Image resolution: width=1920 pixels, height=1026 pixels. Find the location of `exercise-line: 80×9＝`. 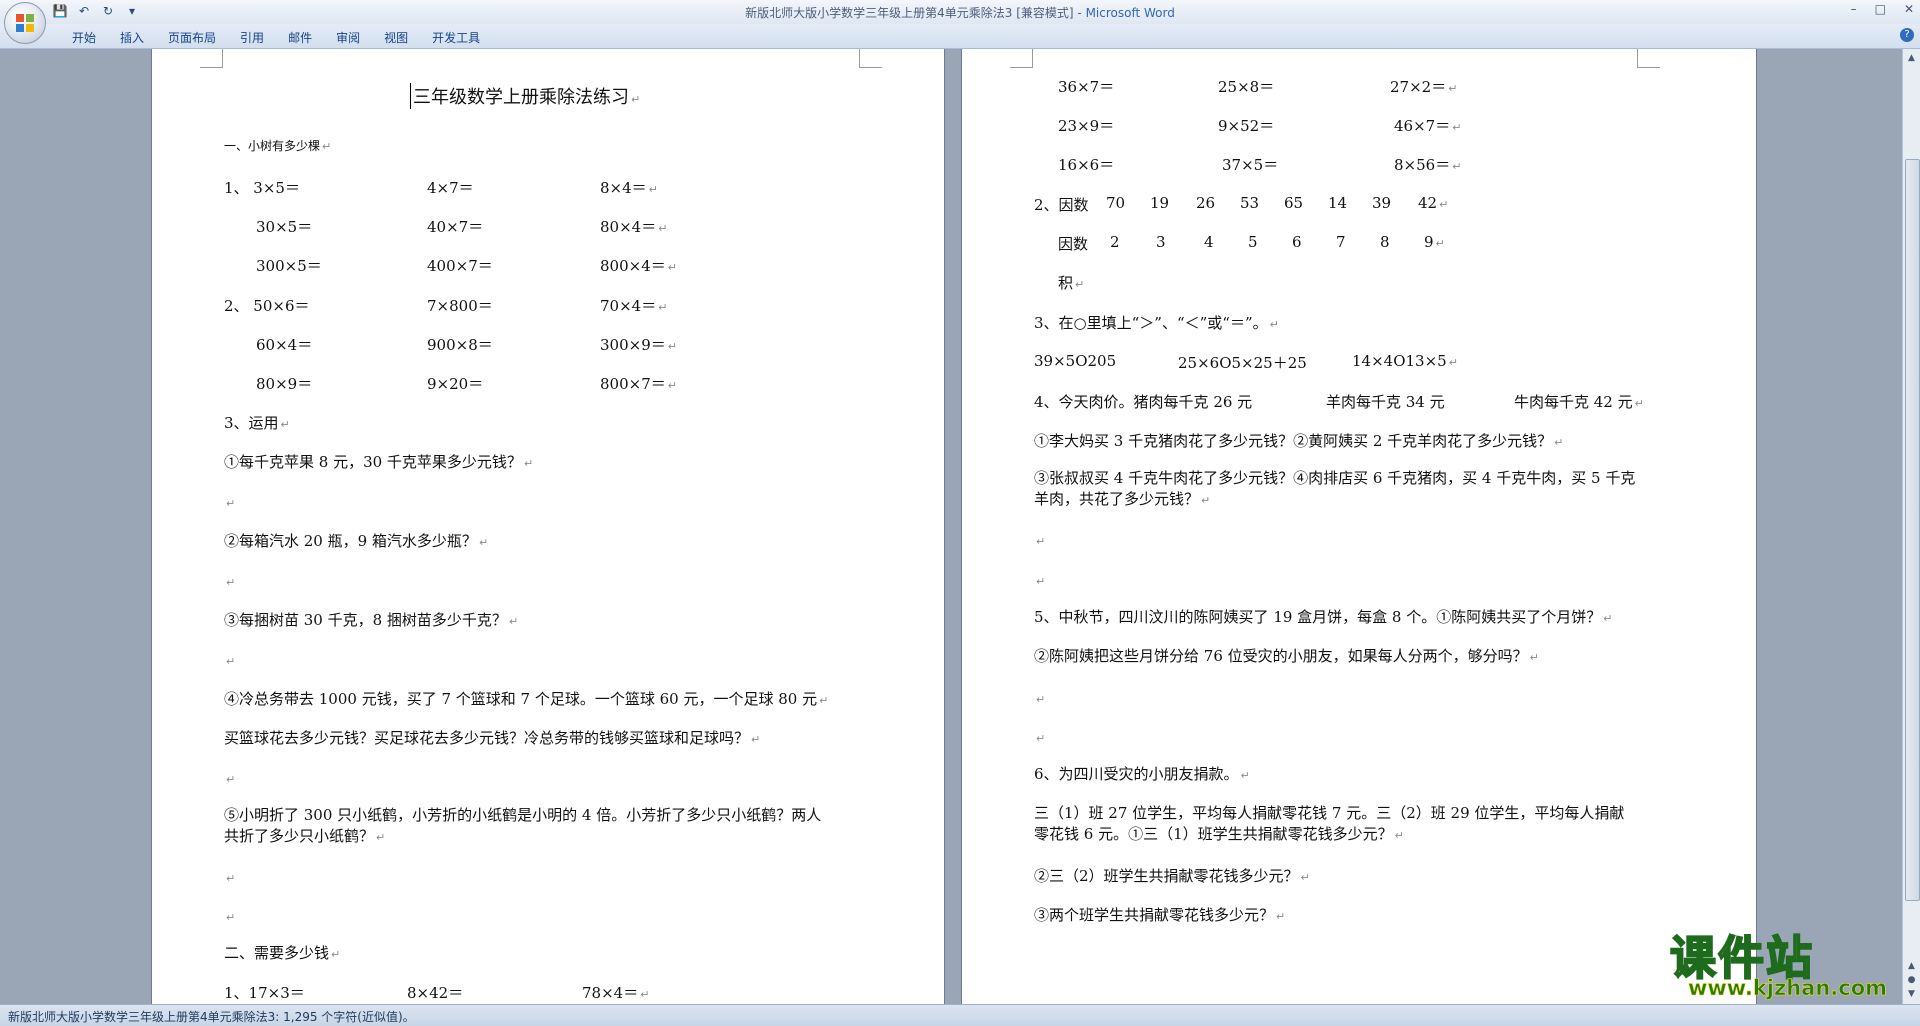

exercise-line: 80×9＝ is located at coordinates (284, 384).